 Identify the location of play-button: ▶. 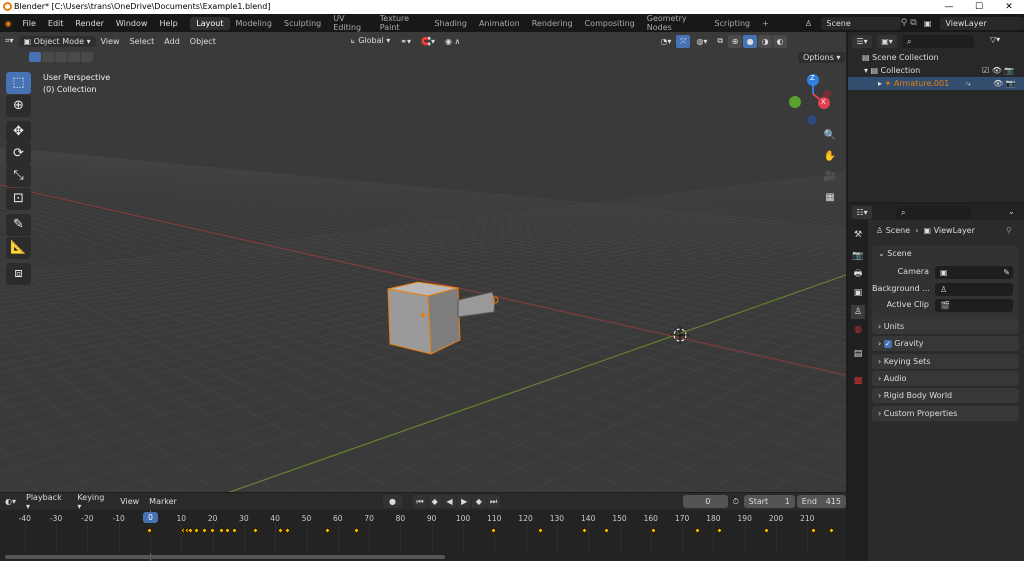
(464, 501).